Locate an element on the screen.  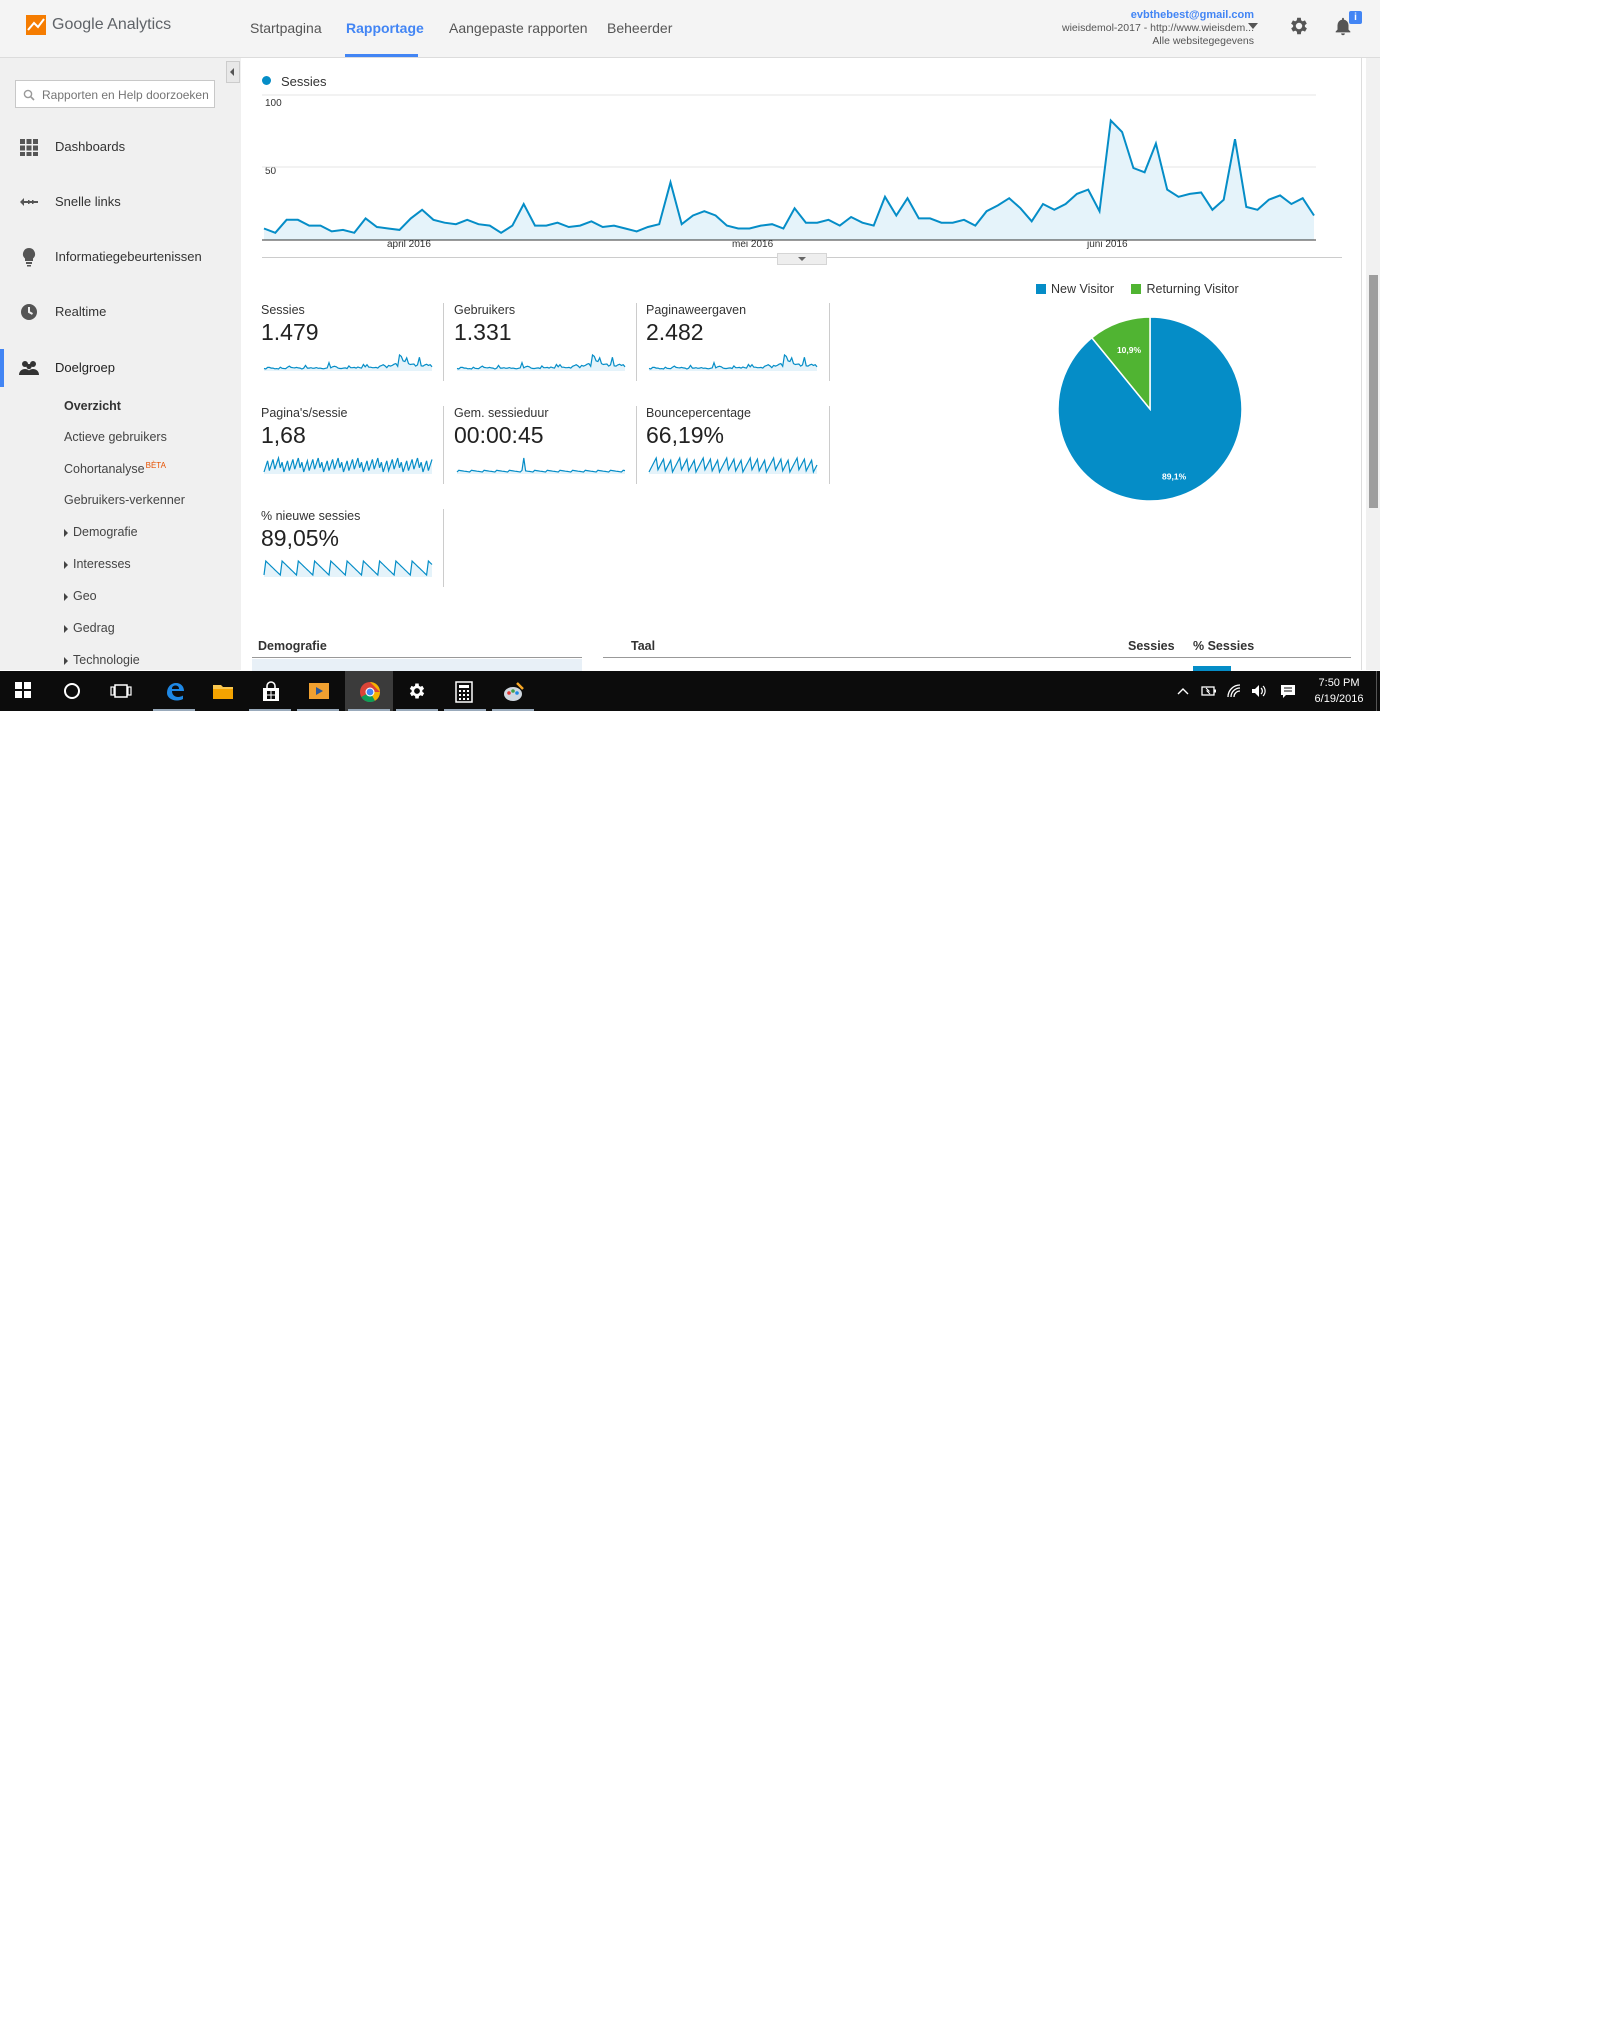
sidebar-item-doelgroep: Doelgroep is located at coordinates (120, 368).